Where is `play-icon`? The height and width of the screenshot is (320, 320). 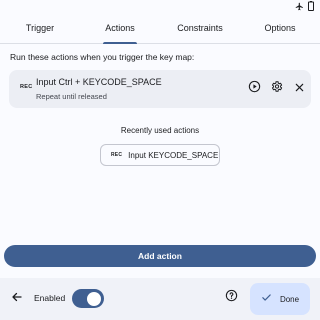
play-icon is located at coordinates (254, 89).